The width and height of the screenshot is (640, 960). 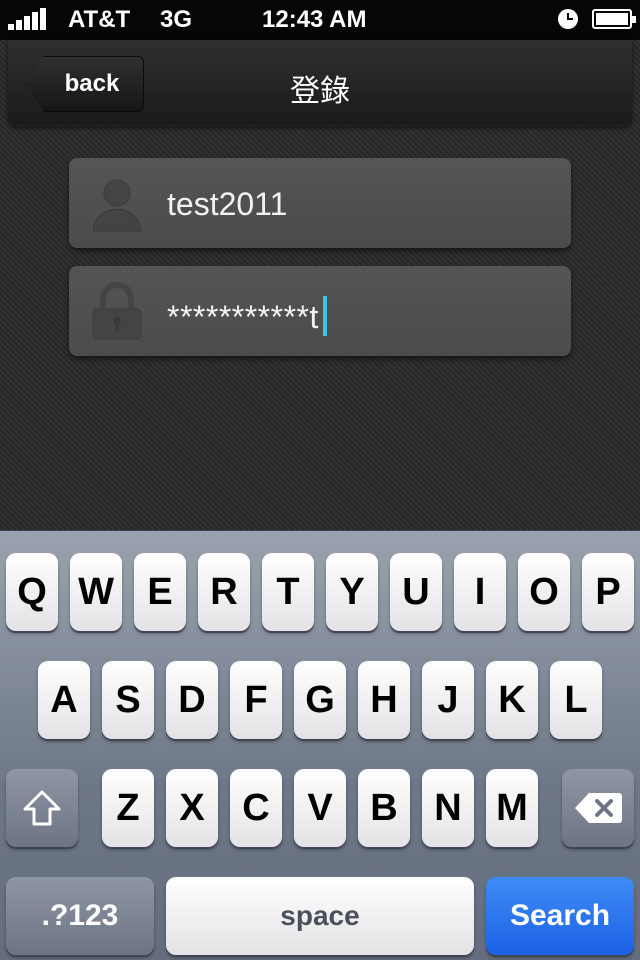 I want to click on key-c: C, so click(x=256, y=808).